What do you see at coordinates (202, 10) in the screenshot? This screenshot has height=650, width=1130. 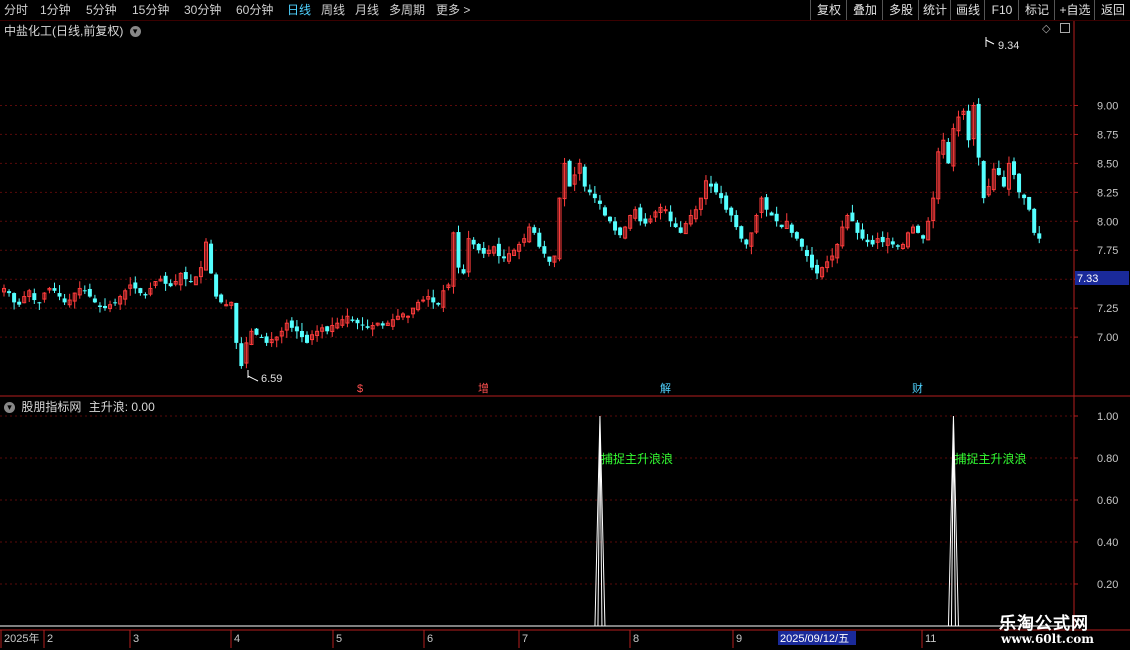 I see `tab-30min: 30分钟` at bounding box center [202, 10].